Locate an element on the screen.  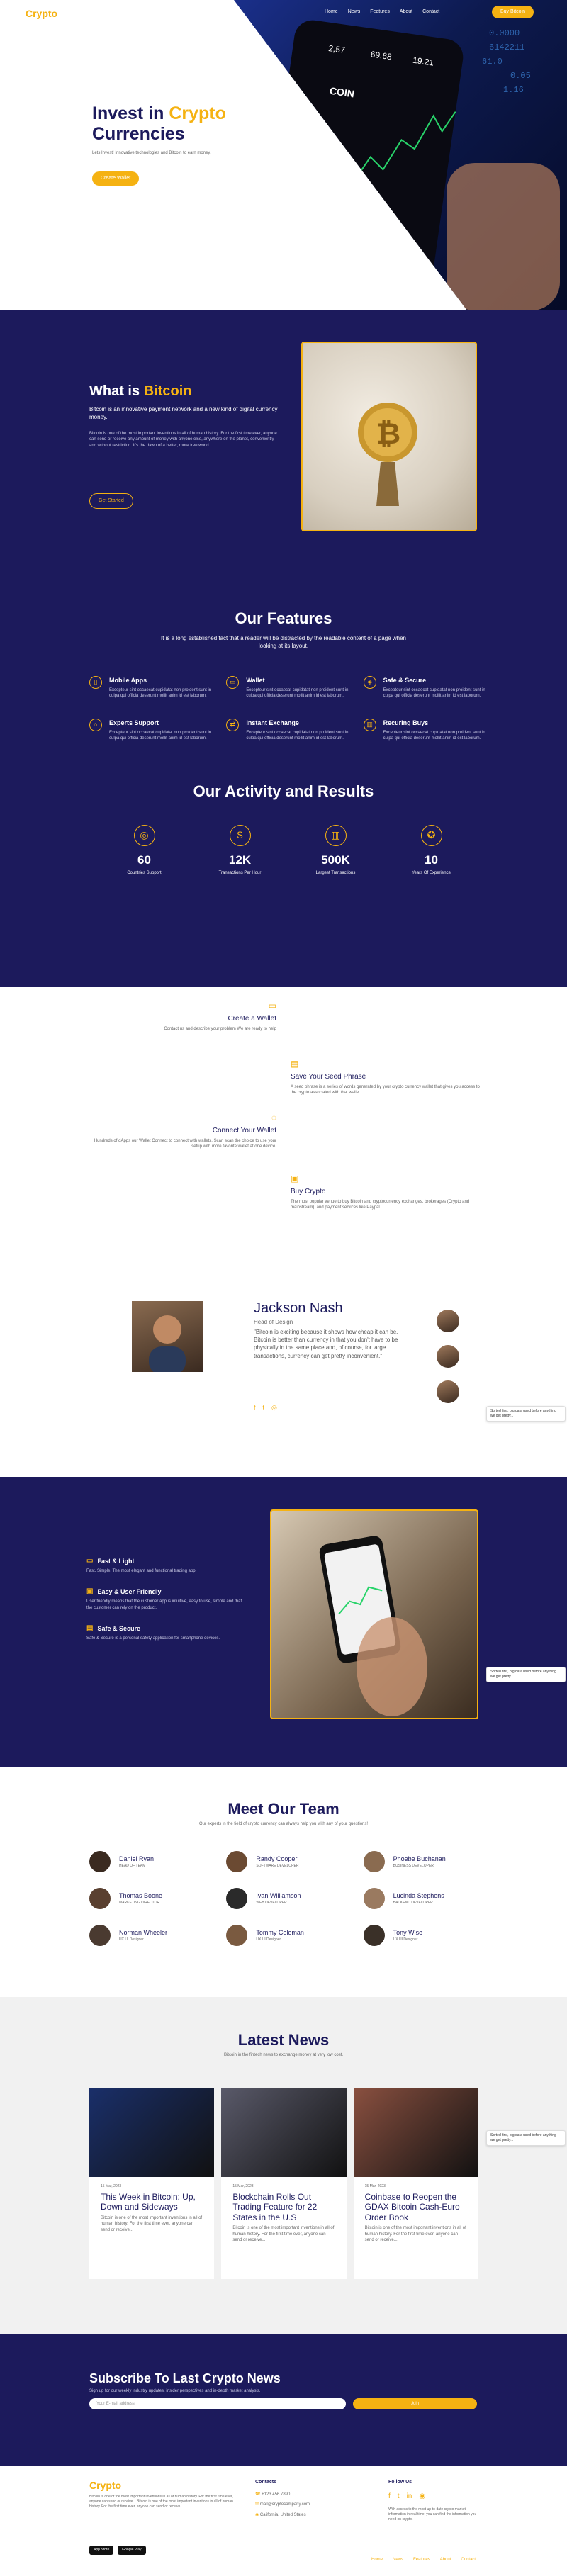
team-member: Ivan Williamson WEB DEVELOPER is located at coordinates (287, 1898).